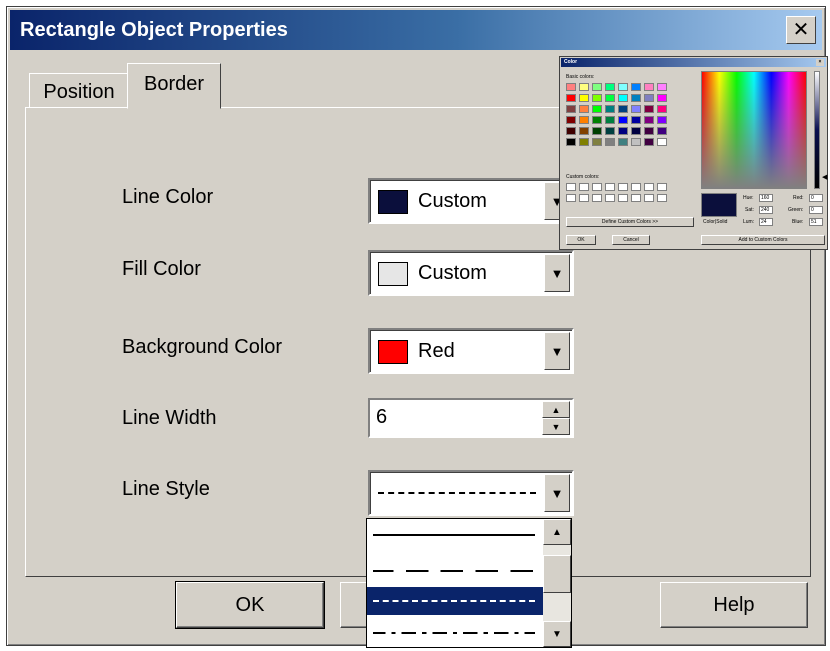 The width and height of the screenshot is (830, 651). I want to click on scroll-thumb, so click(557, 574).